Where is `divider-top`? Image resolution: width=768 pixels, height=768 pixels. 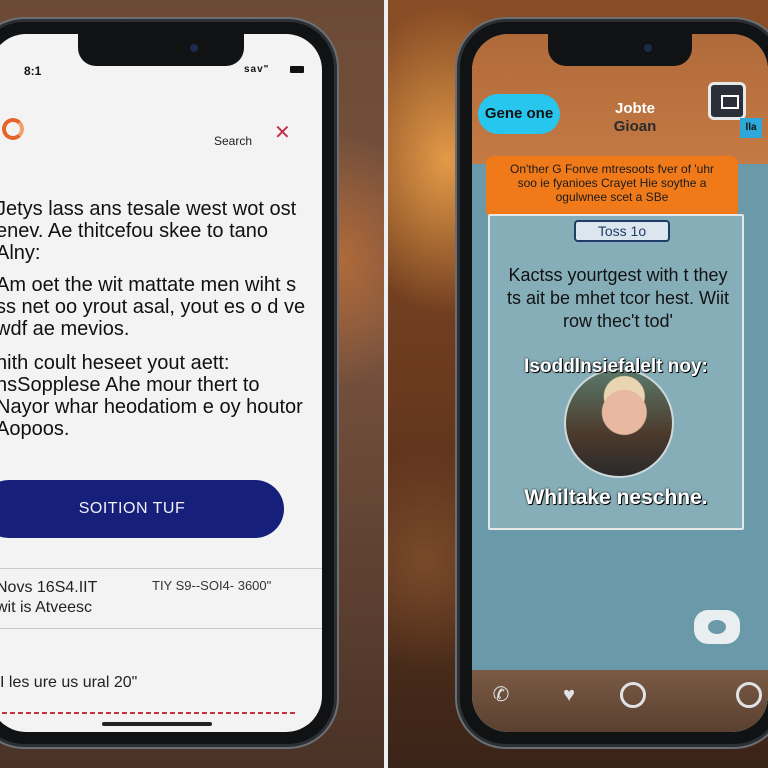
divider-top is located at coordinates (161, 568).